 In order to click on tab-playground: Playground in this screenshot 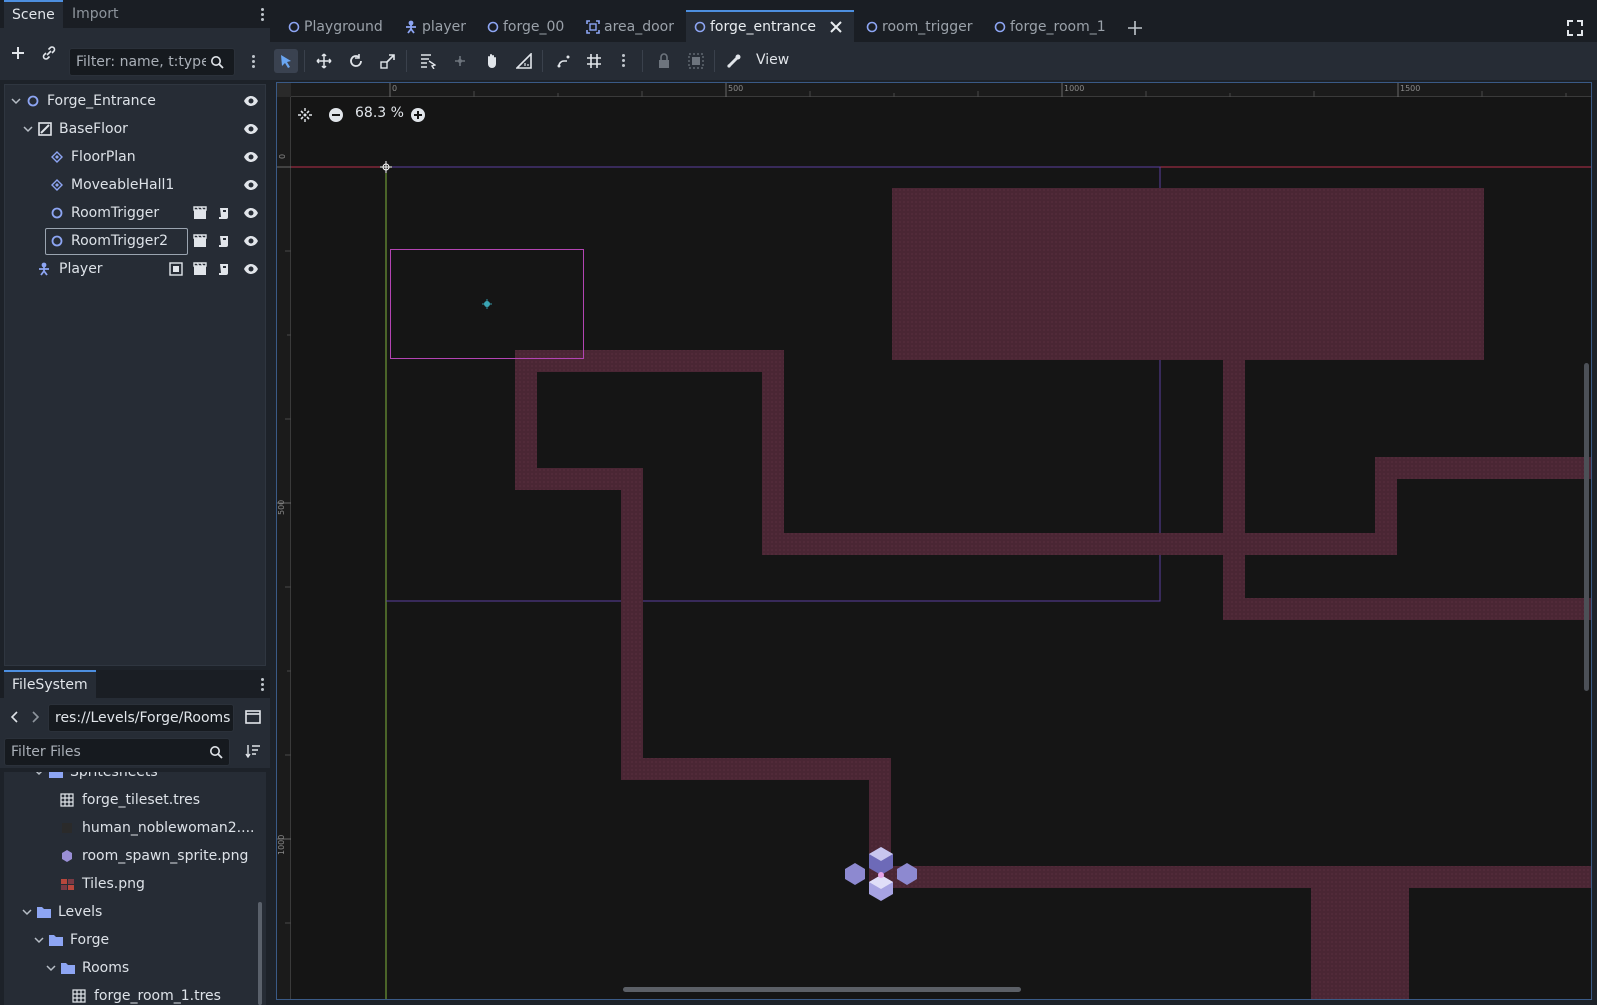, I will do `click(333, 26)`.